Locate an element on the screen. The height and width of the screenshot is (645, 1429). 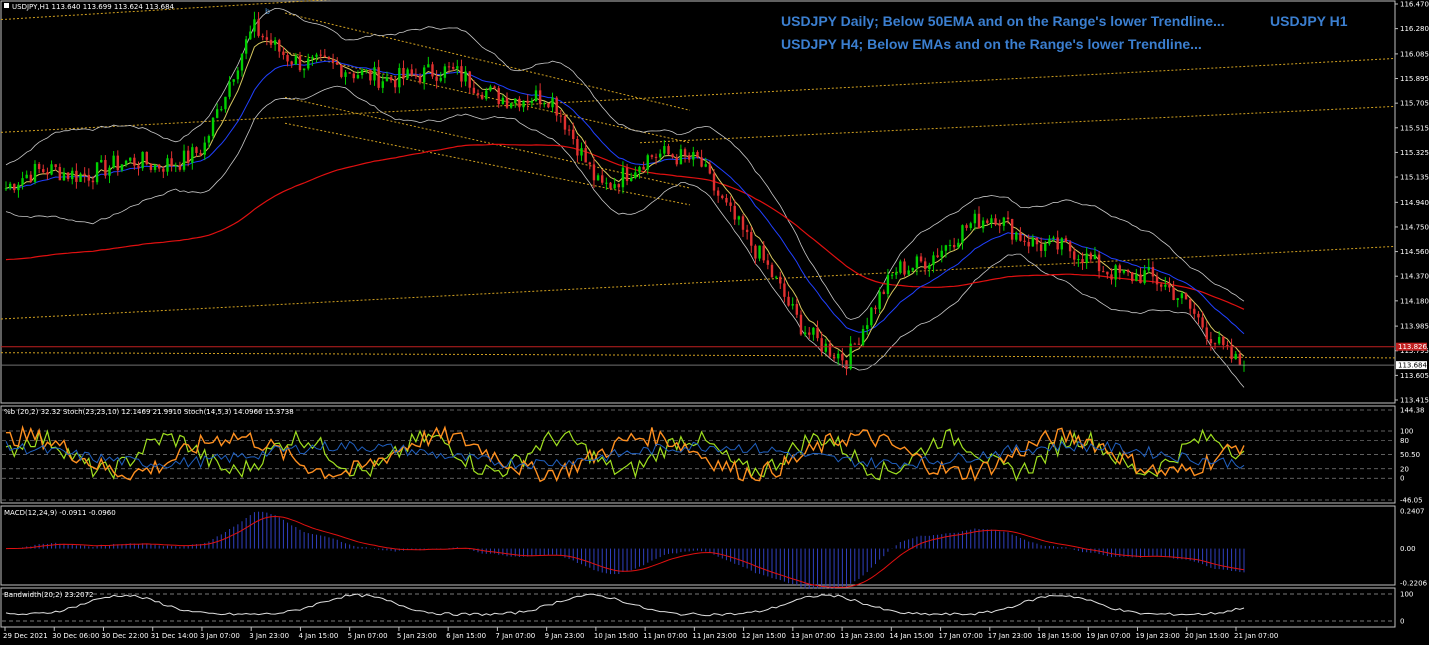
bandwidth-label: Bandwidth(20,2) 23.2072 is located at coordinates (49, 595).